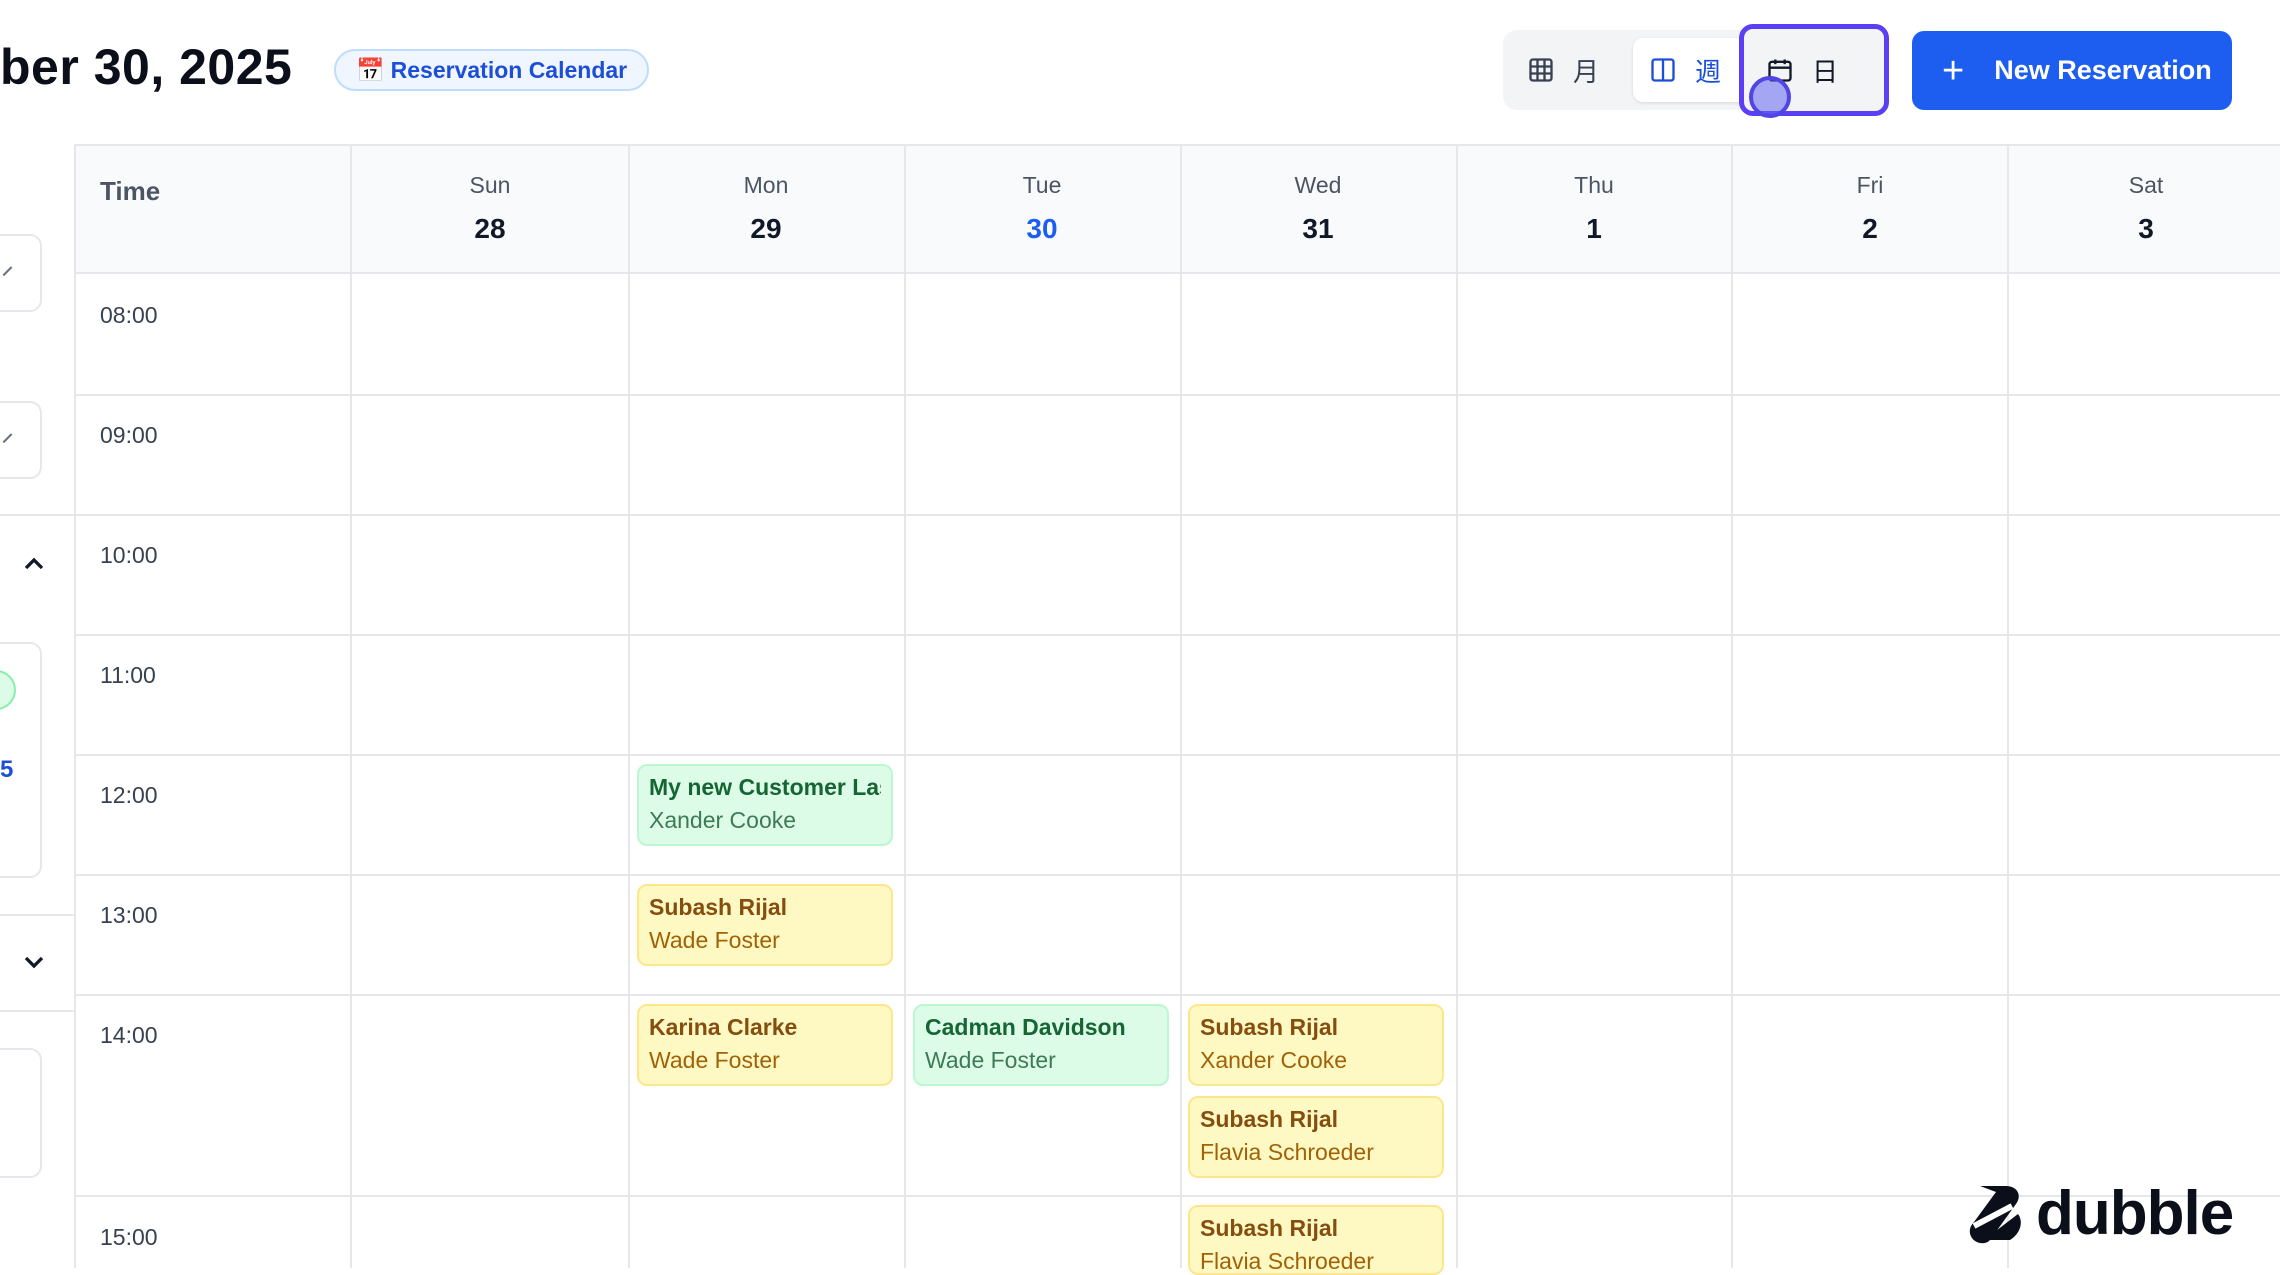  What do you see at coordinates (129, 435) in the screenshot?
I see `time-label: 09:00` at bounding box center [129, 435].